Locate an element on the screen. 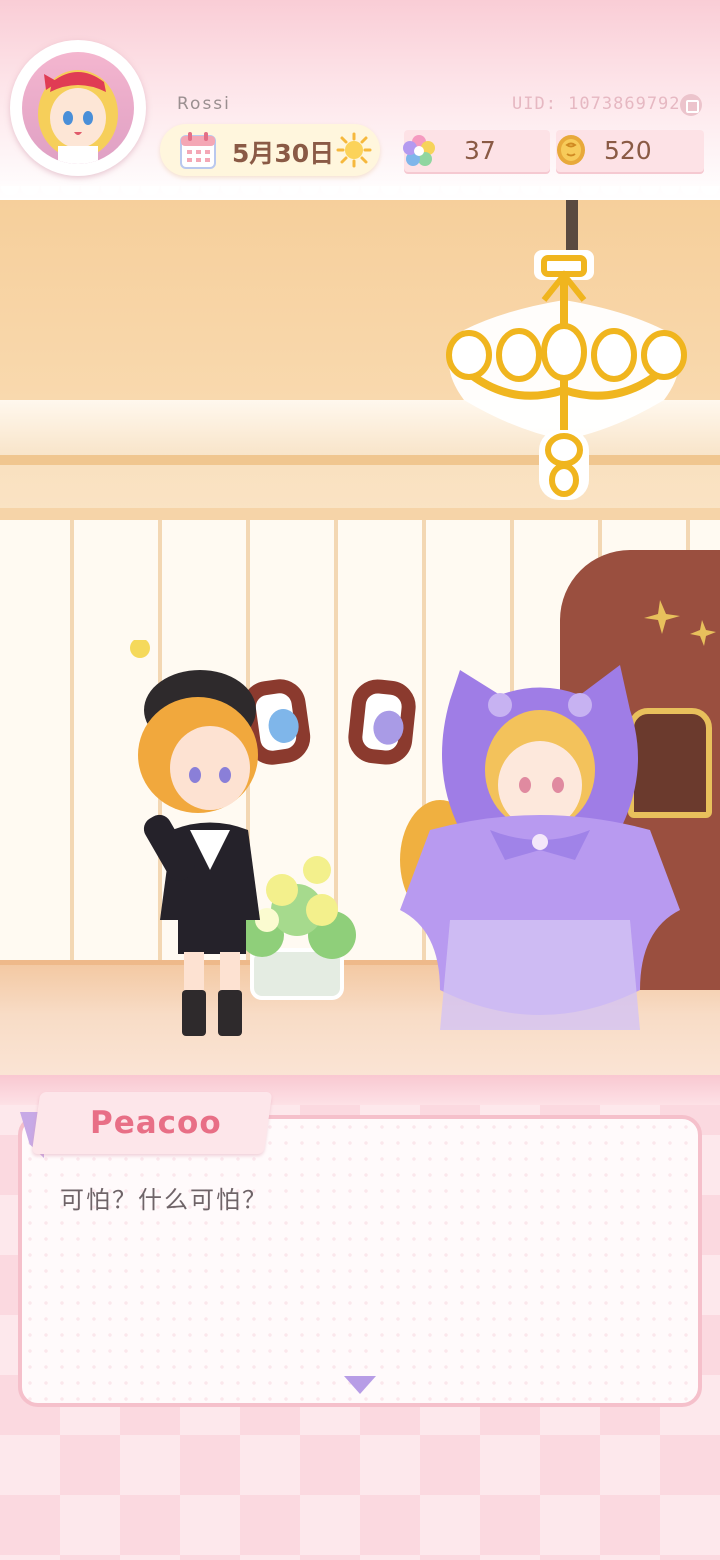 This screenshot has height=1560, width=720. rainbow-flower-icon is located at coordinates (419, 150).